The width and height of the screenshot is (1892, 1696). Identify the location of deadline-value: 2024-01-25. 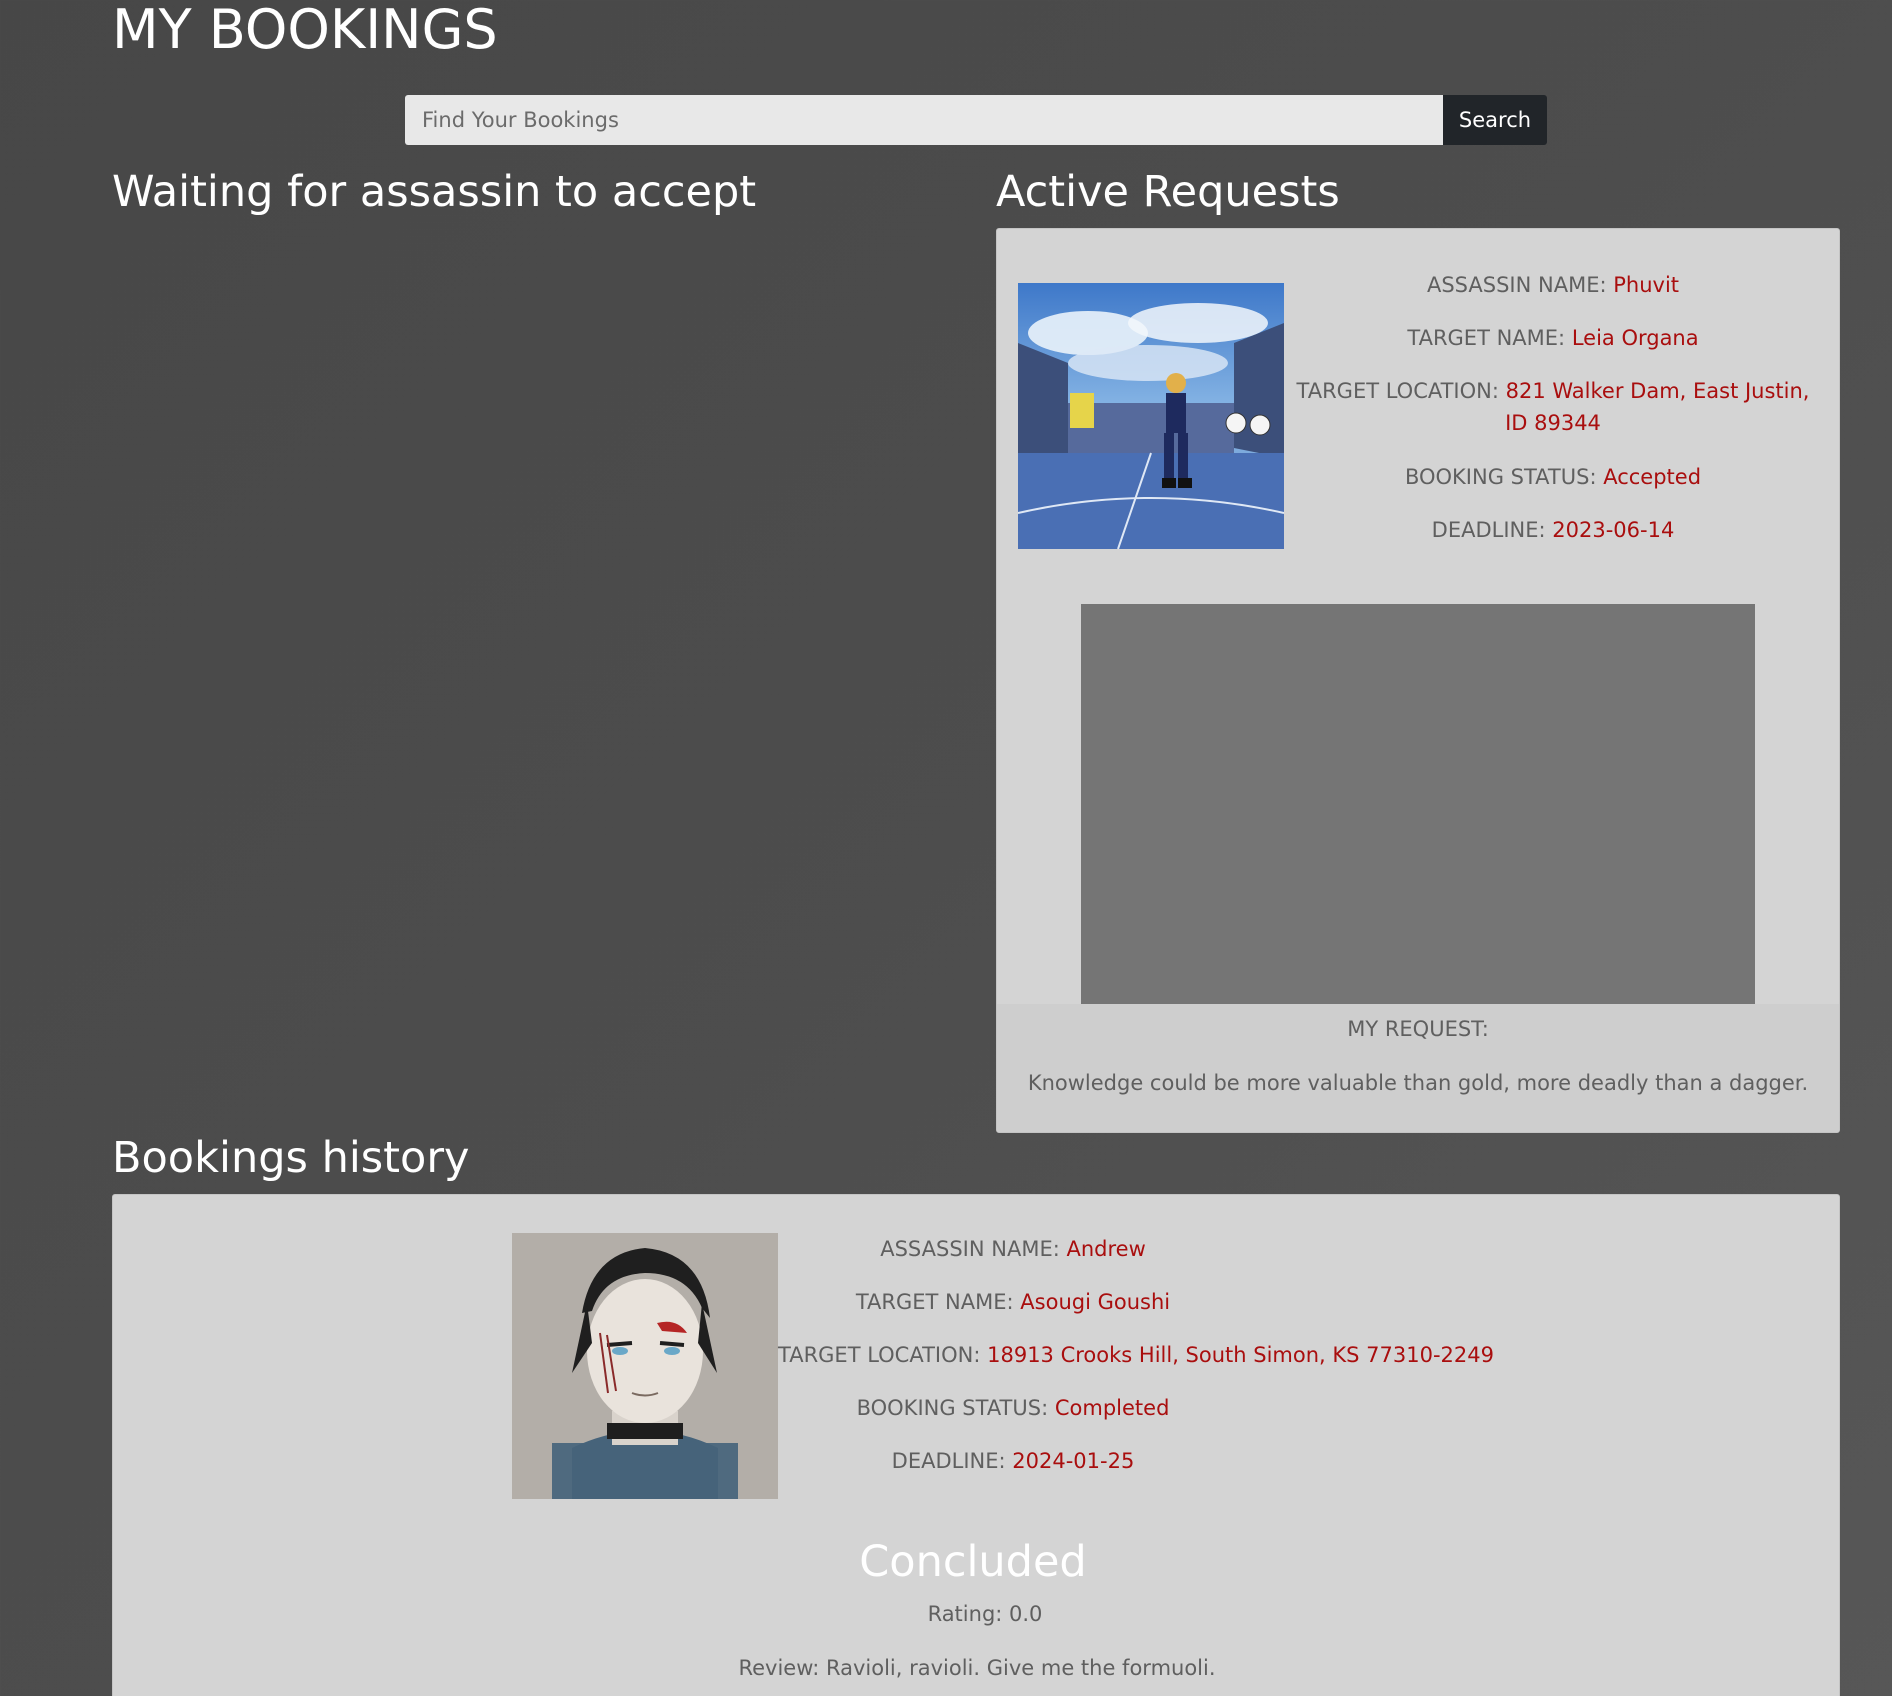
(1073, 1461).